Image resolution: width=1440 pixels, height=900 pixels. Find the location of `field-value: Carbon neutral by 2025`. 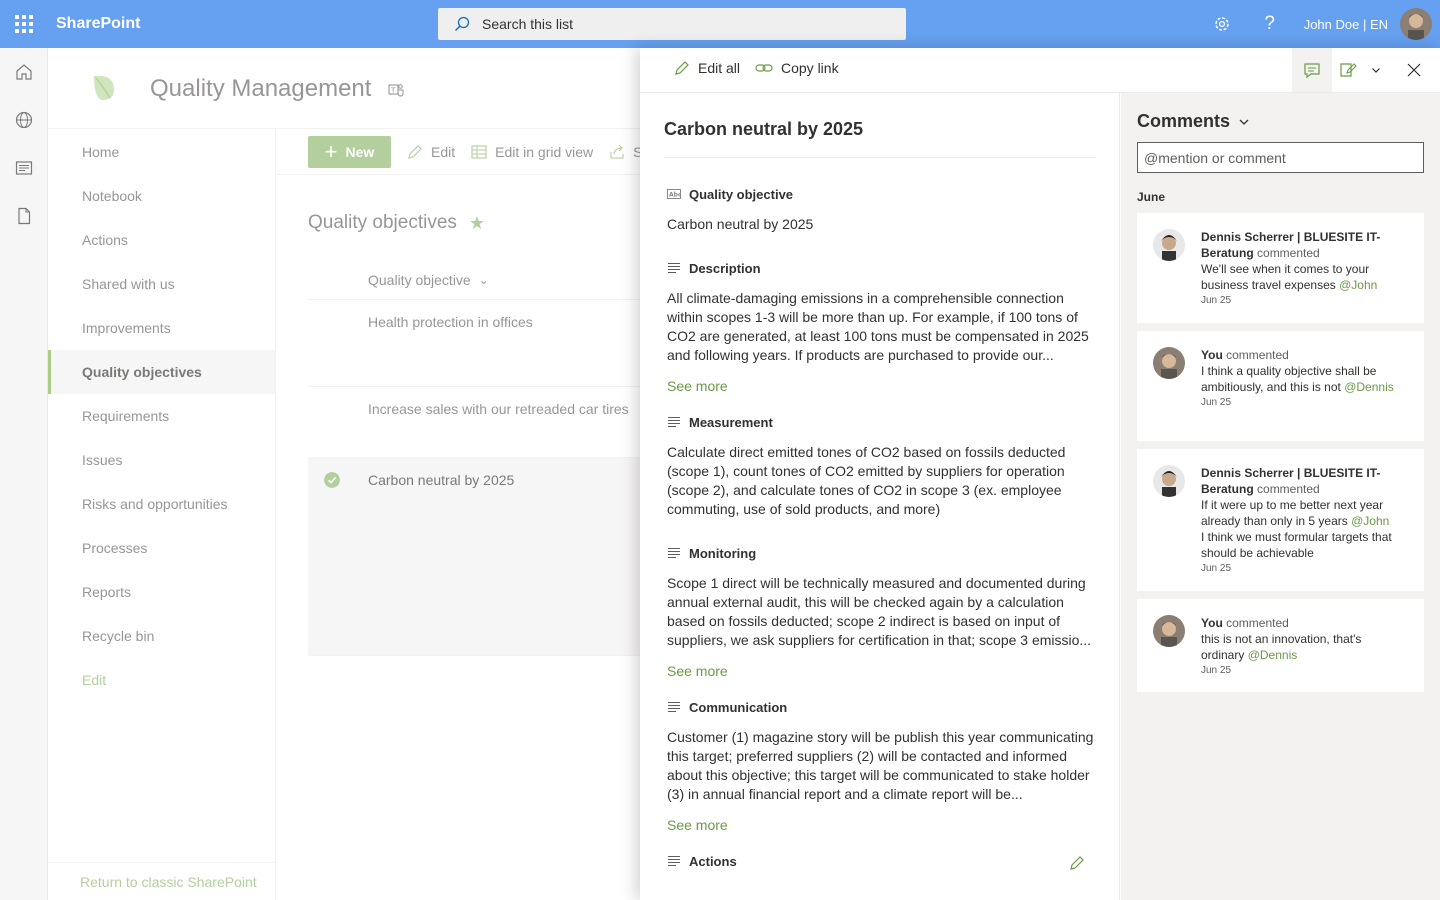

field-value: Carbon neutral by 2025 is located at coordinates (740, 224).